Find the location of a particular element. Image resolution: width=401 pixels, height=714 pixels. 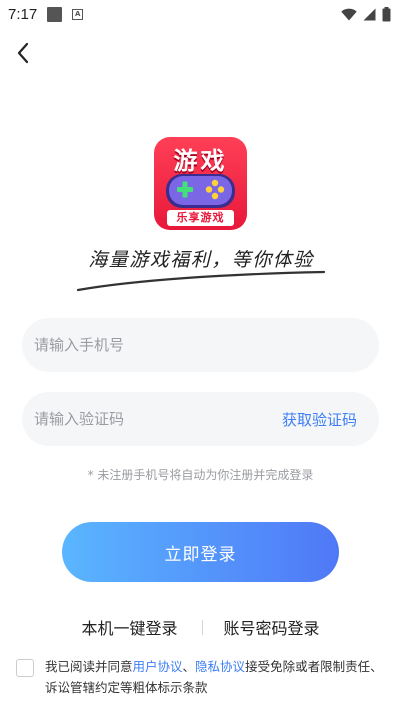

slogan-block: 海量游戏福利，等你体验 is located at coordinates (201, 269).